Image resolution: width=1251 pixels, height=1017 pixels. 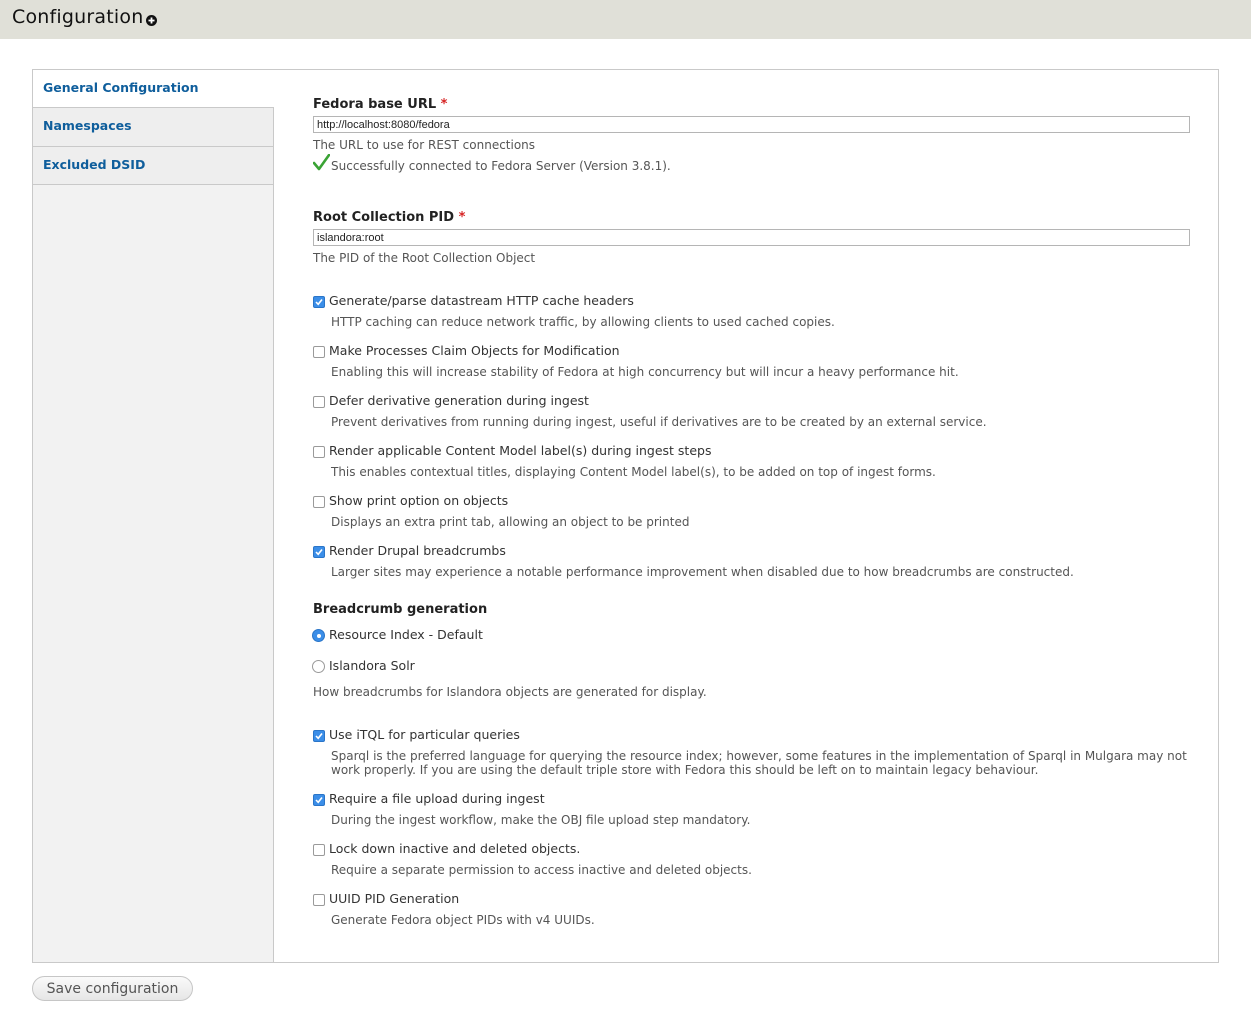 What do you see at coordinates (153, 166) in the screenshot?
I see `tab-excluded-dsid: Excluded DSID` at bounding box center [153, 166].